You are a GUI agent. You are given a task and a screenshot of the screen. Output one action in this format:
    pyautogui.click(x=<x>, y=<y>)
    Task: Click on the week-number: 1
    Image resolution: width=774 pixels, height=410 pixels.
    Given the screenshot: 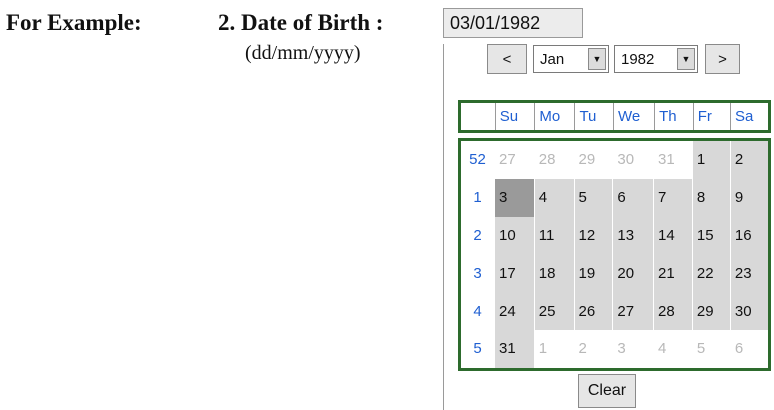 What is the action you would take?
    pyautogui.click(x=478, y=197)
    